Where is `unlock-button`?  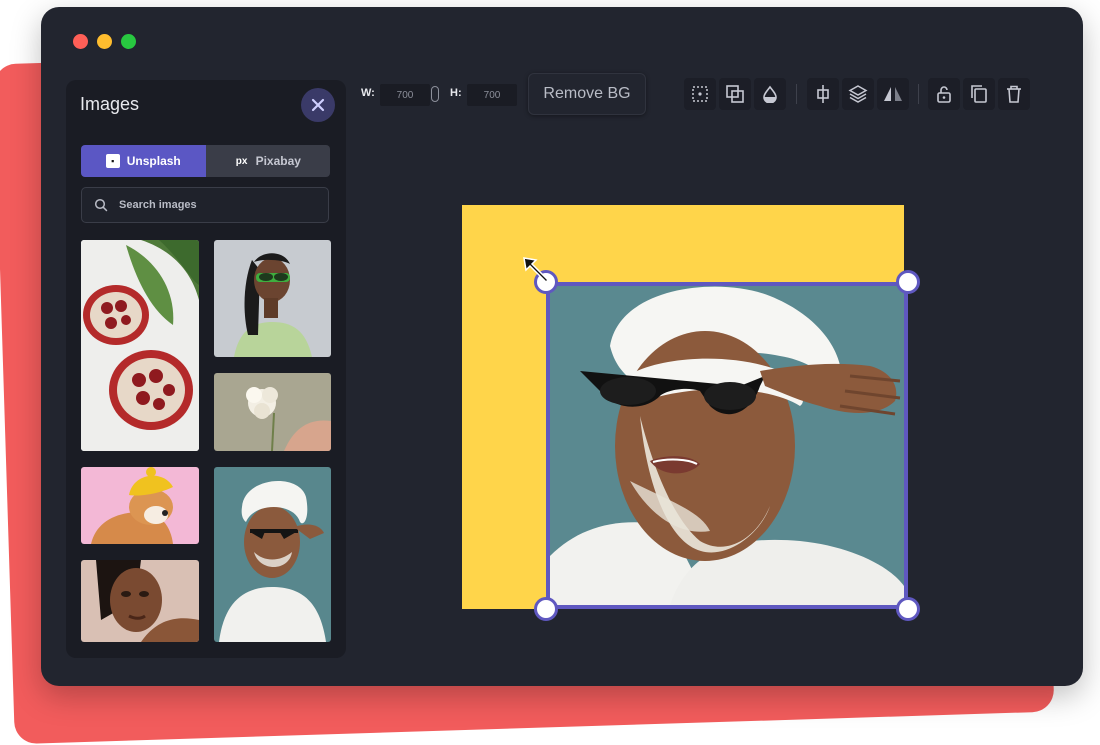
unlock-button is located at coordinates (944, 94).